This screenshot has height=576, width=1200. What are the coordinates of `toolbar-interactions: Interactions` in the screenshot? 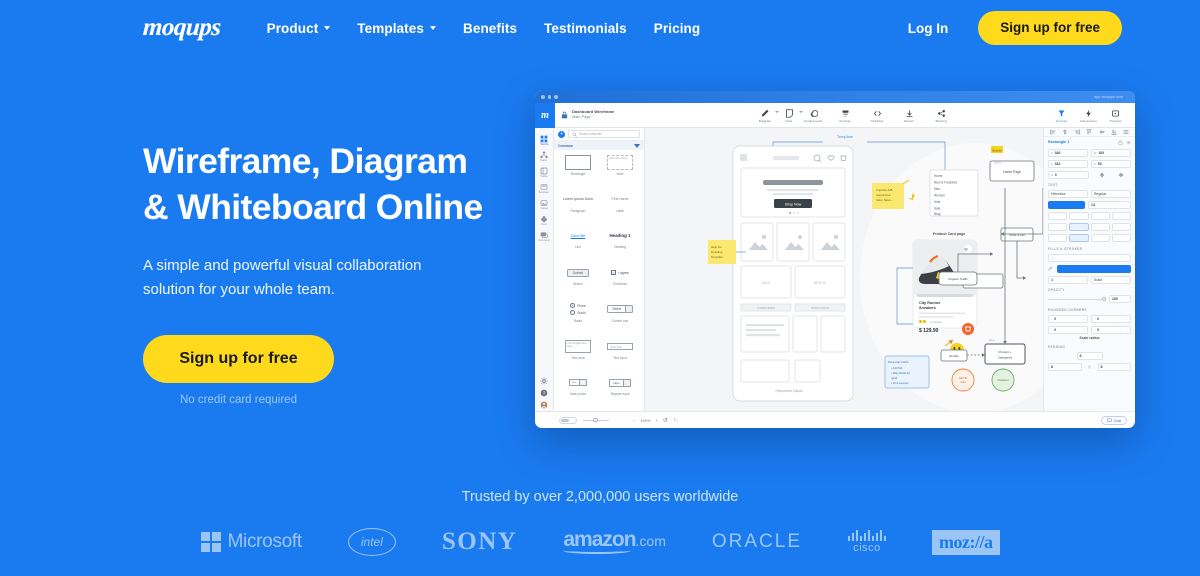 It's located at (1088, 115).